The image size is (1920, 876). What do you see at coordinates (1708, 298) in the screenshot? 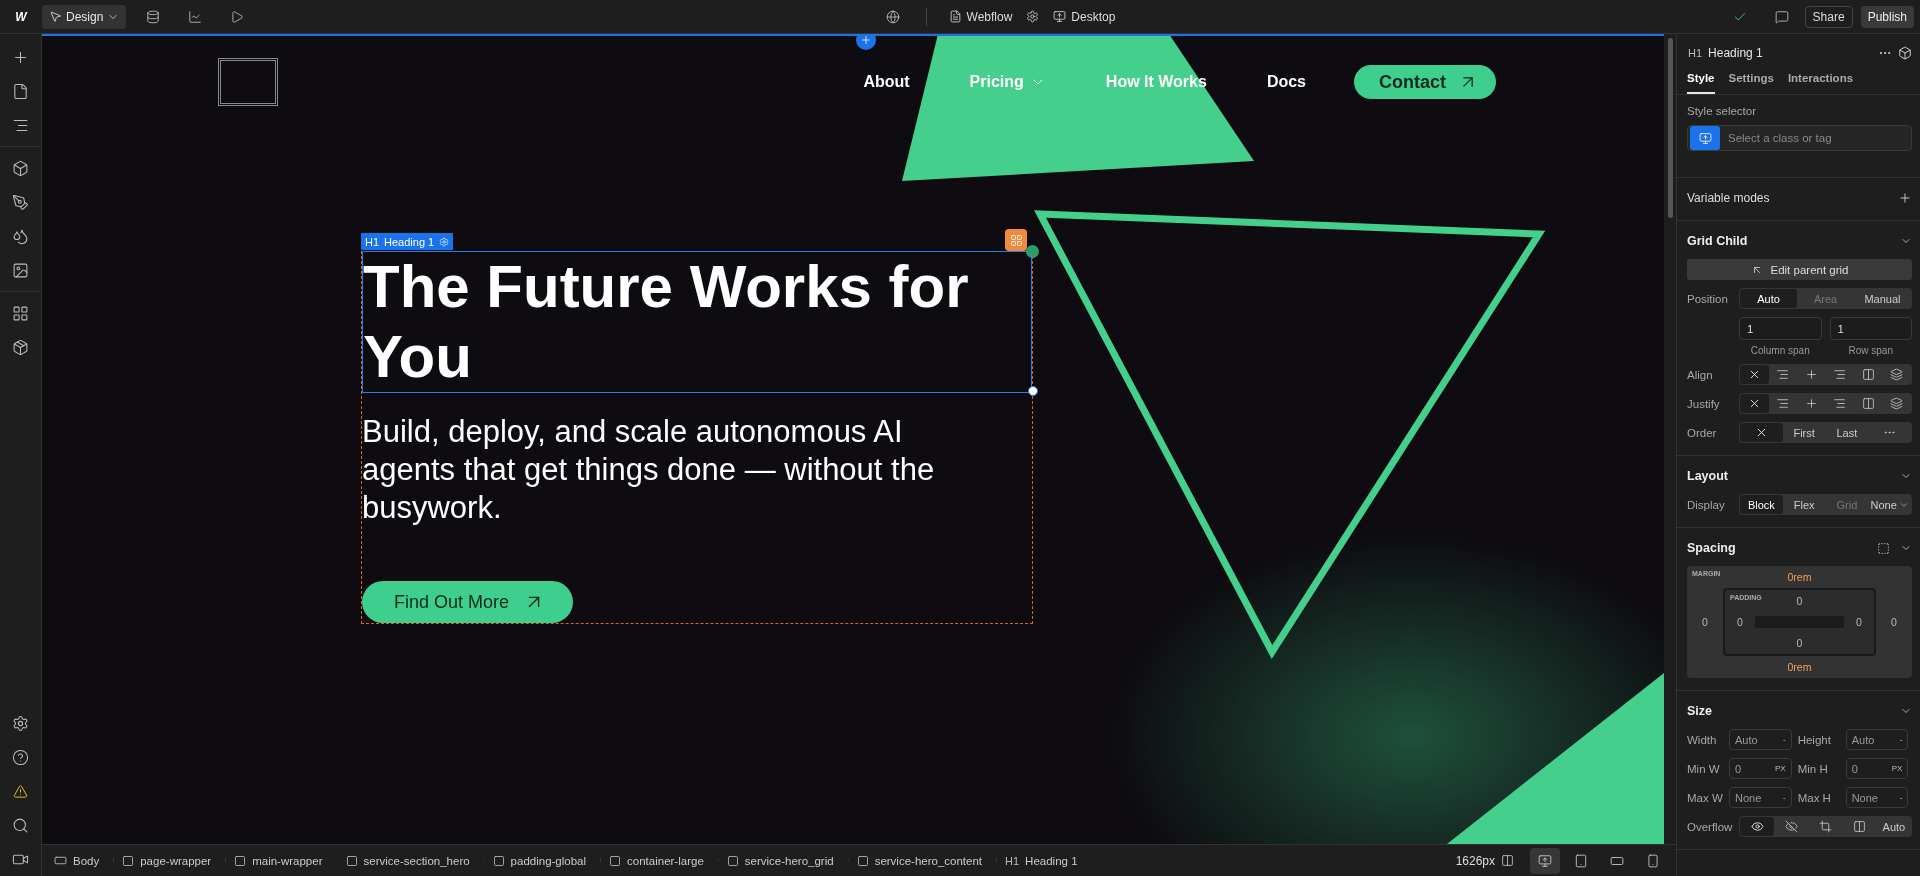
I see `field-label: Position` at bounding box center [1708, 298].